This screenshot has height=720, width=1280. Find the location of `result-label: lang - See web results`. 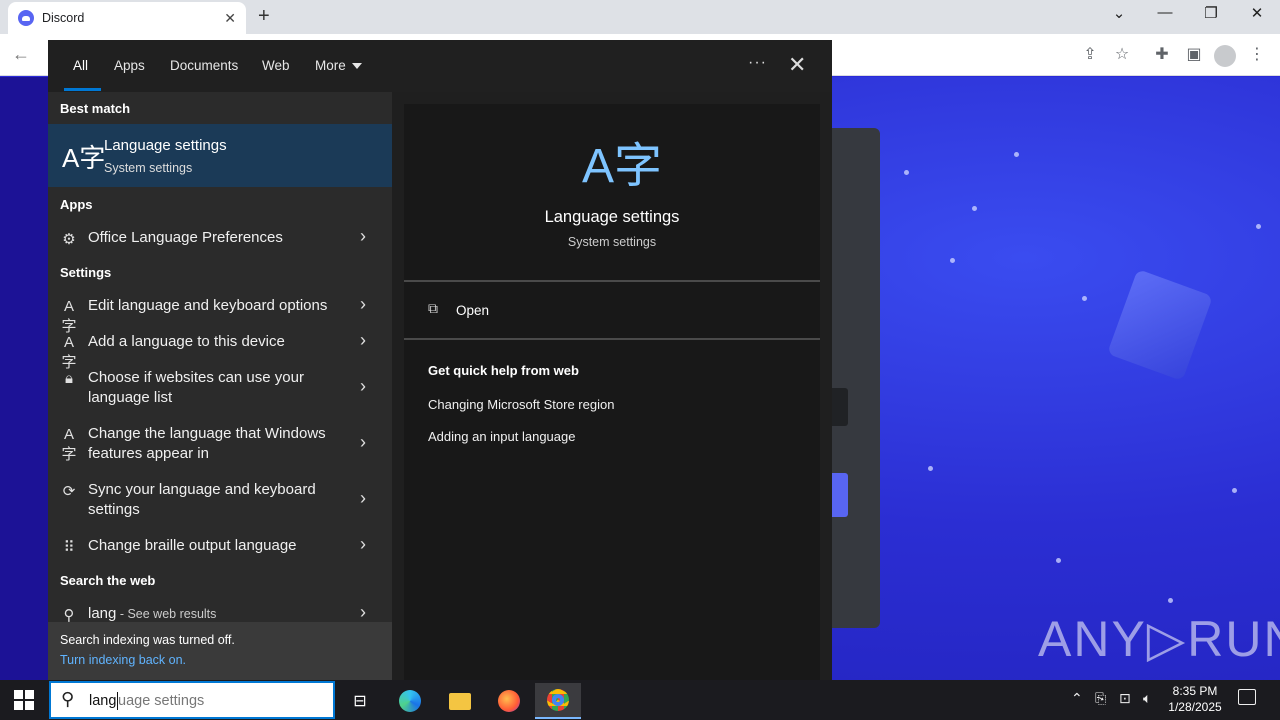

result-label: lang - See web results is located at coordinates (218, 614).